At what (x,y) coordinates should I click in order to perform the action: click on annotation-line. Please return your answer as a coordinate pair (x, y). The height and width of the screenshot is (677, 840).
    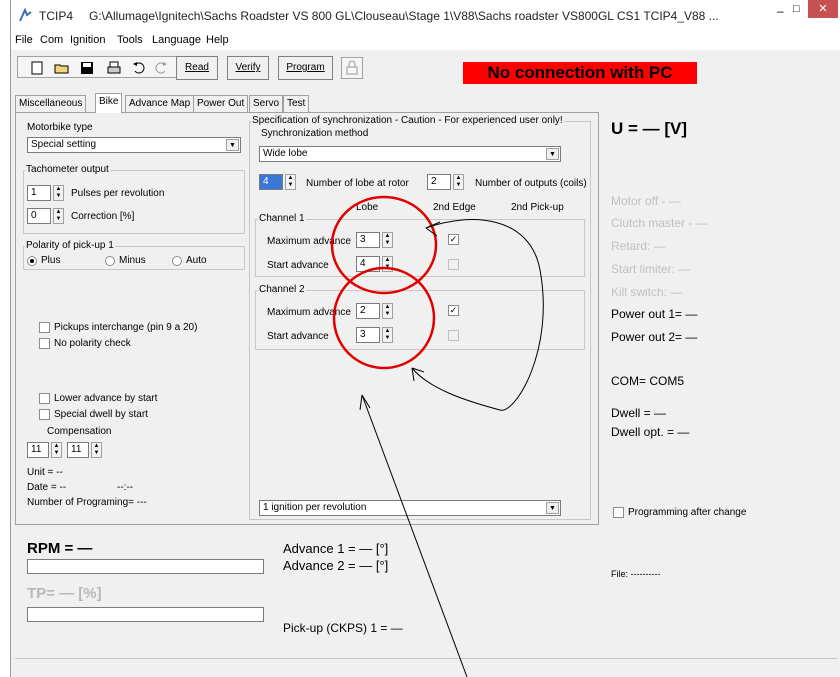
    Looking at the image, I should click on (414, 535).